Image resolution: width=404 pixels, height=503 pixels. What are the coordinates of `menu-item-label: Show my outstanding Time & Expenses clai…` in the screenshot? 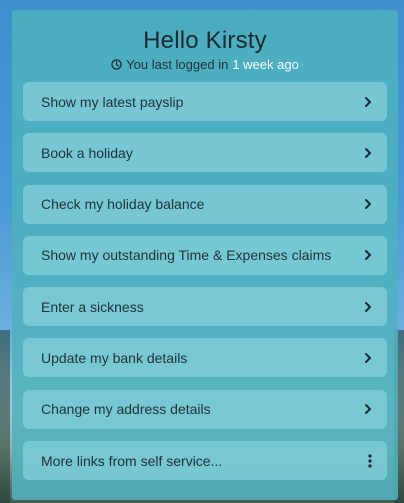 It's located at (186, 255).